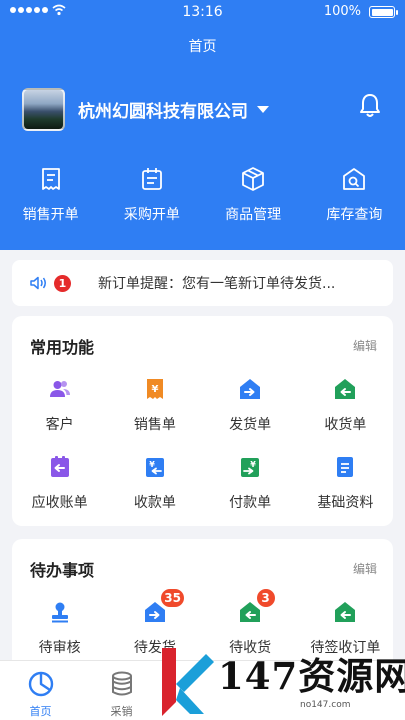 This screenshot has width=405, height=720. Describe the element at coordinates (345, 467) in the screenshot. I see `document-icon` at that location.